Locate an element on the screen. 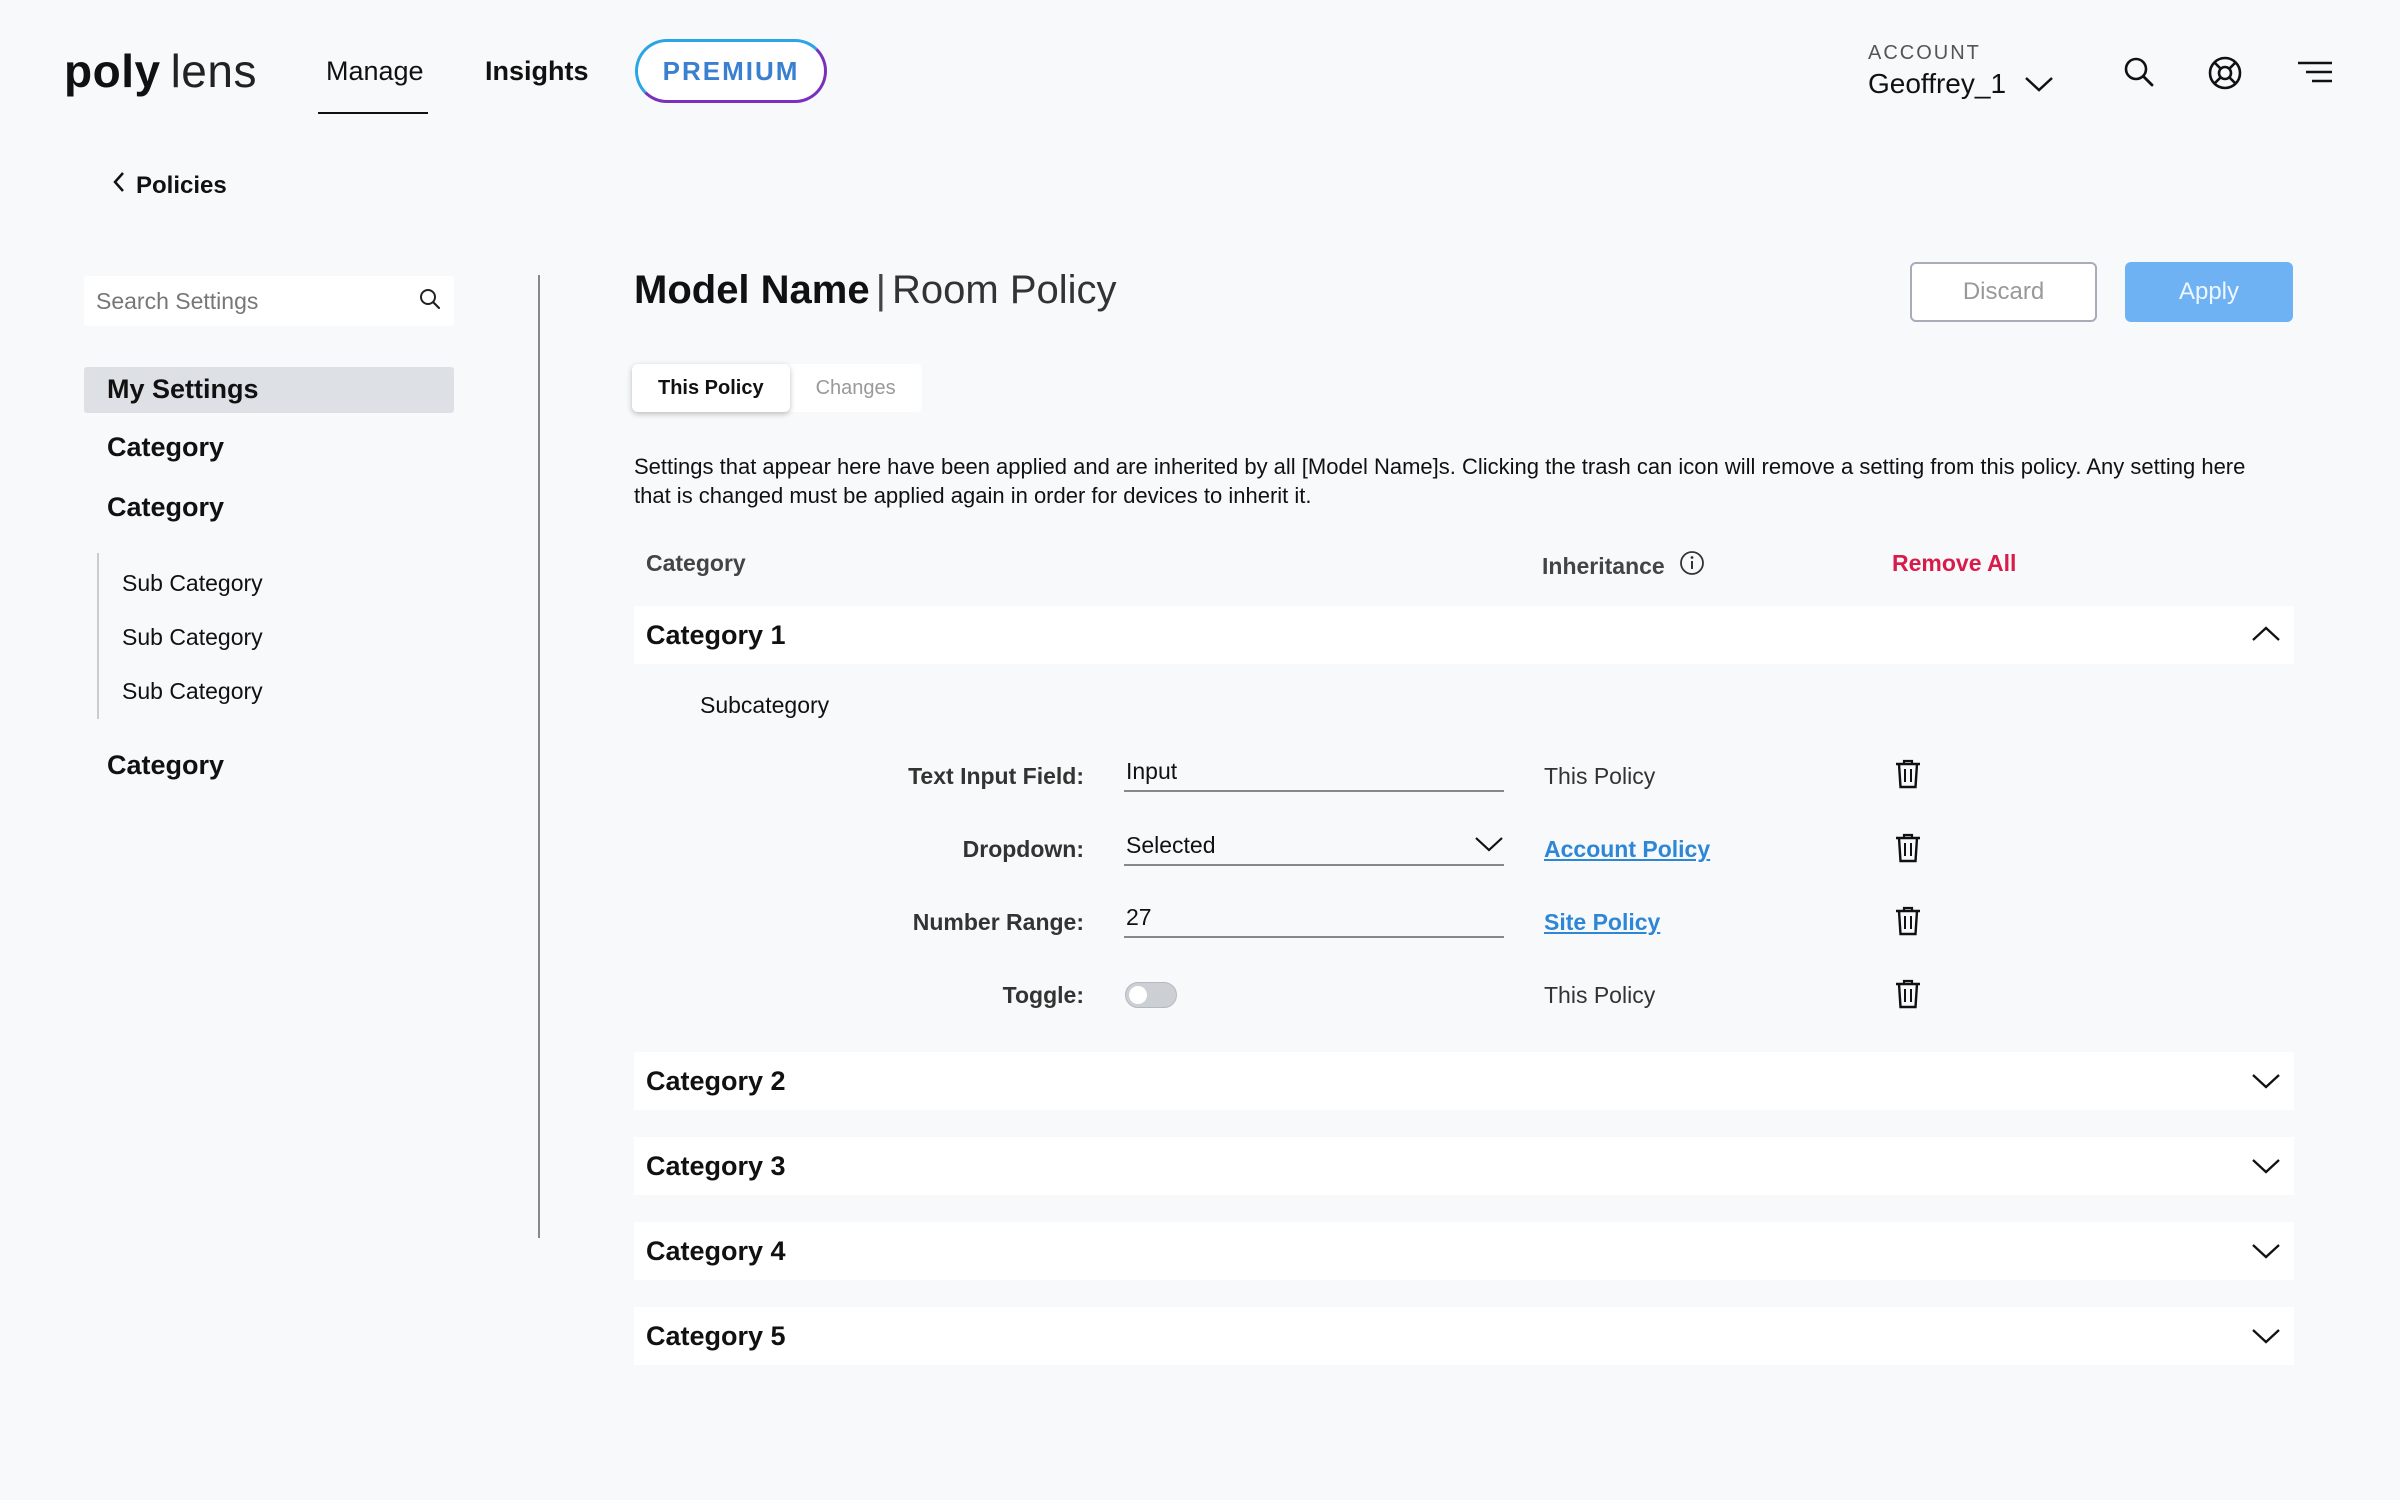  title-policy-type: Room Policy is located at coordinates (1004, 290).